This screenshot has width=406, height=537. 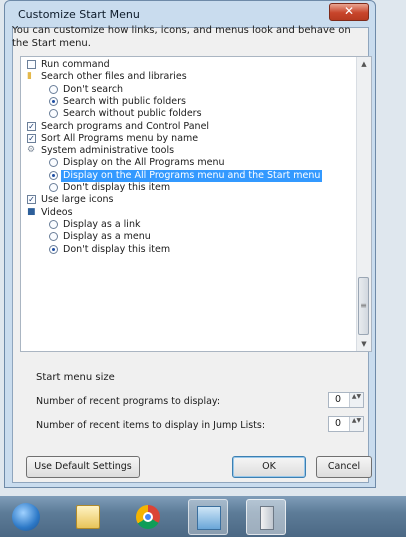 I want to click on option-group: ⚙ System administrative tools, so click(x=186, y=151).